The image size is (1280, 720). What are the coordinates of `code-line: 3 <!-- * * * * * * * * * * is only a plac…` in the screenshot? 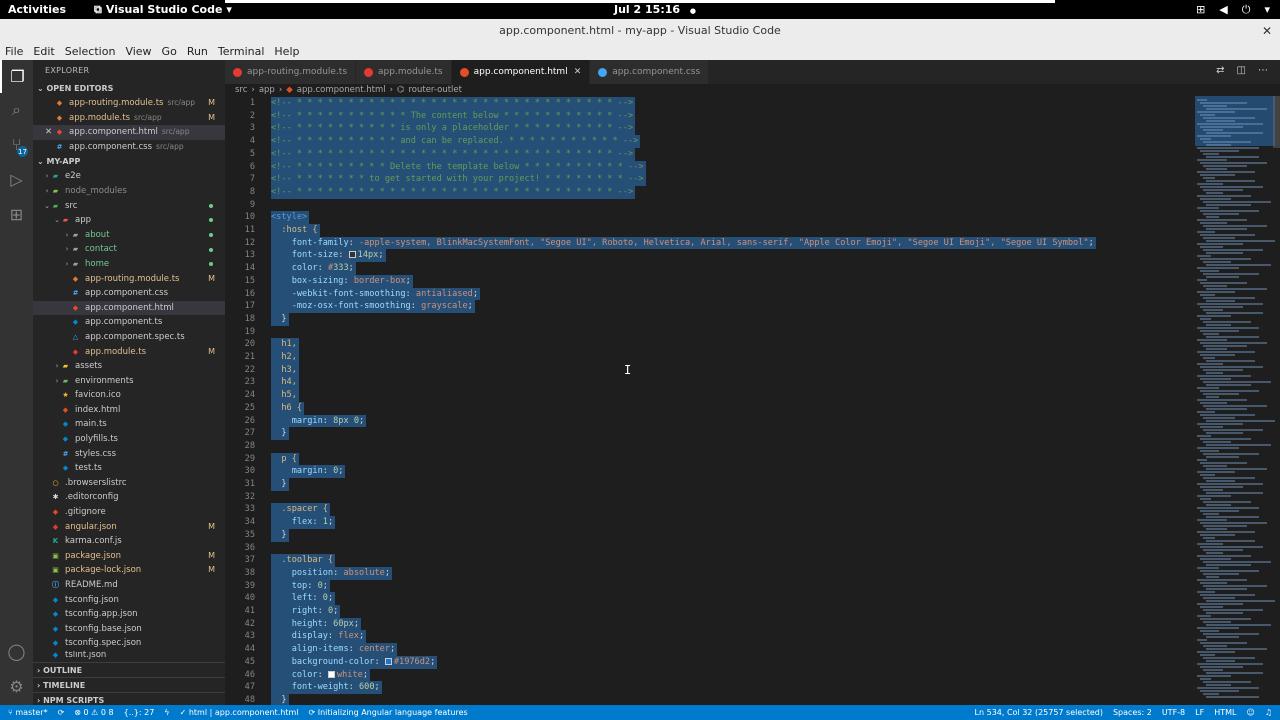 It's located at (710, 129).